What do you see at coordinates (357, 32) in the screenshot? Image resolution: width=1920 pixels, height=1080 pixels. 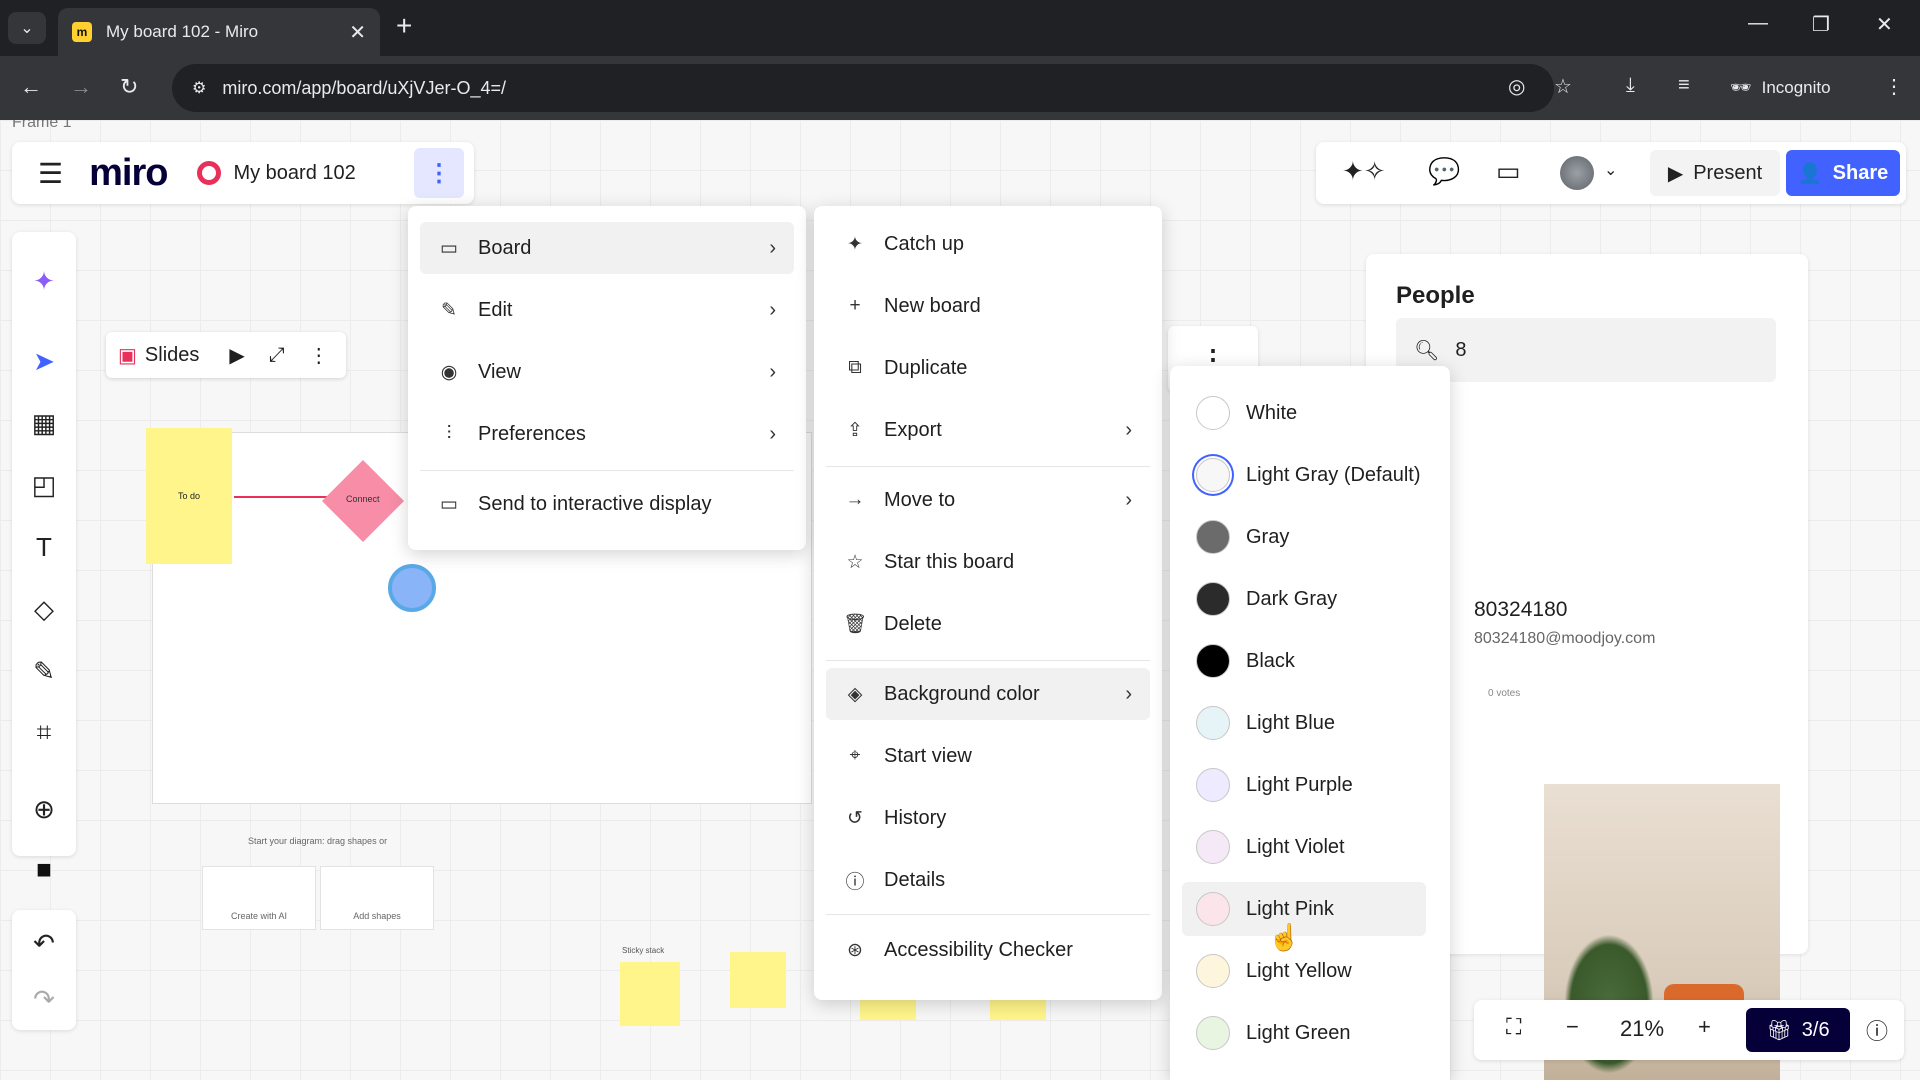 I see `close-tab-icon: ✕` at bounding box center [357, 32].